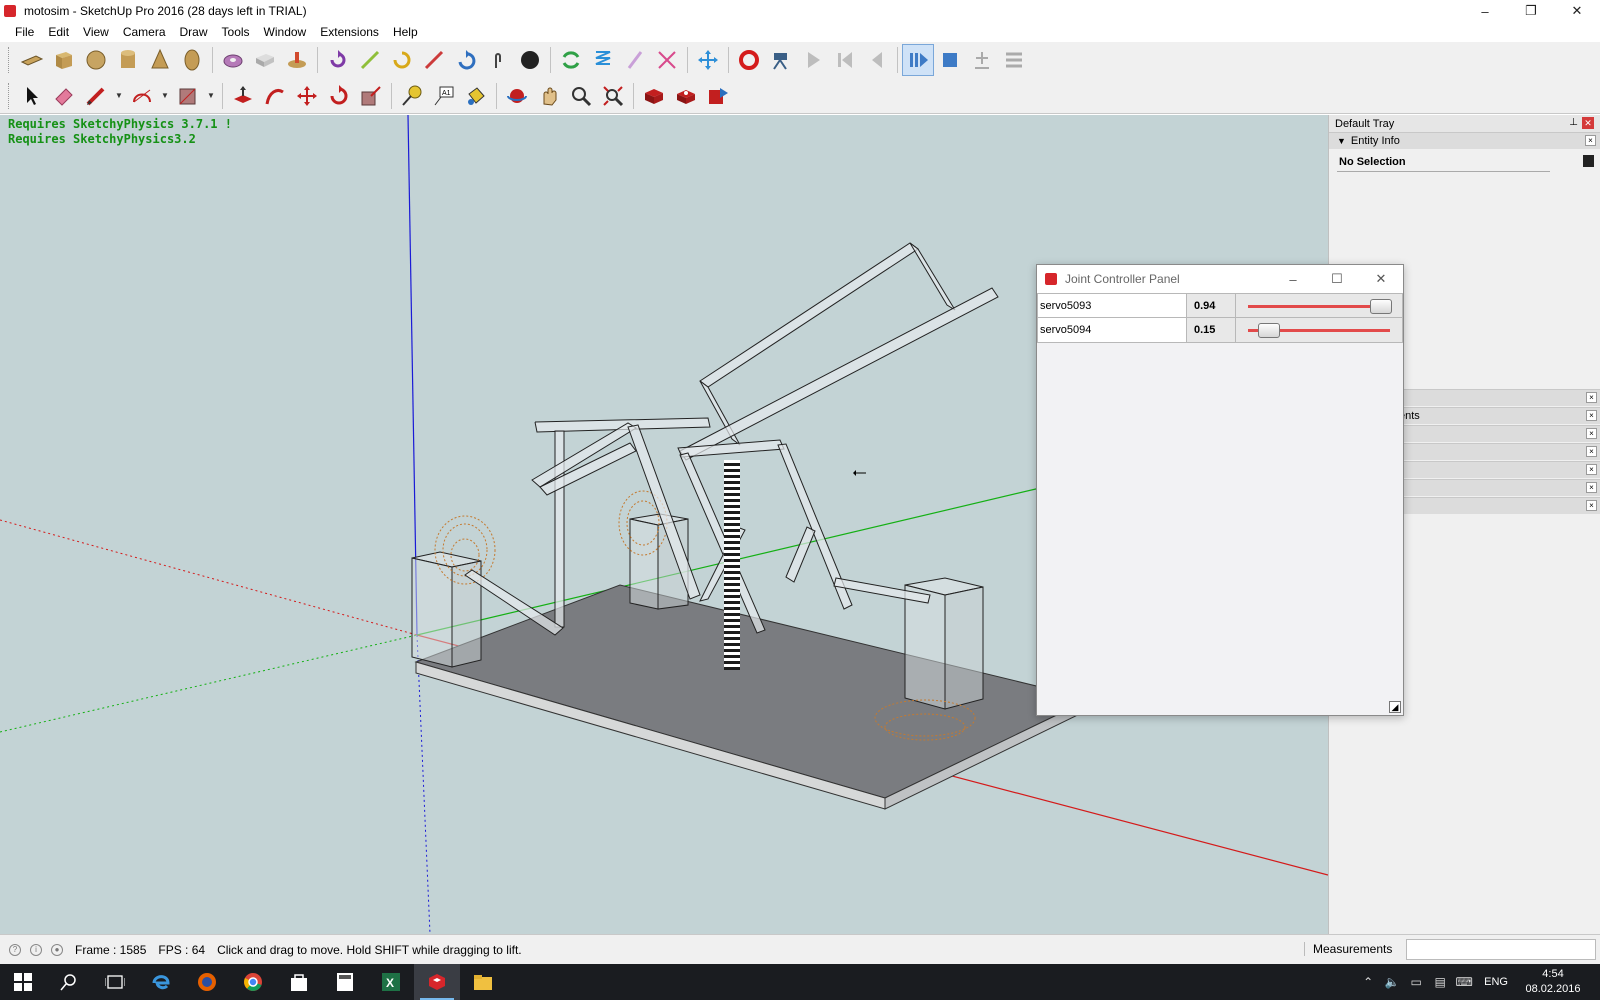 The image size is (1600, 1000). Describe the element at coordinates (781, 60) in the screenshot. I see `camera-tripod-icon` at that location.